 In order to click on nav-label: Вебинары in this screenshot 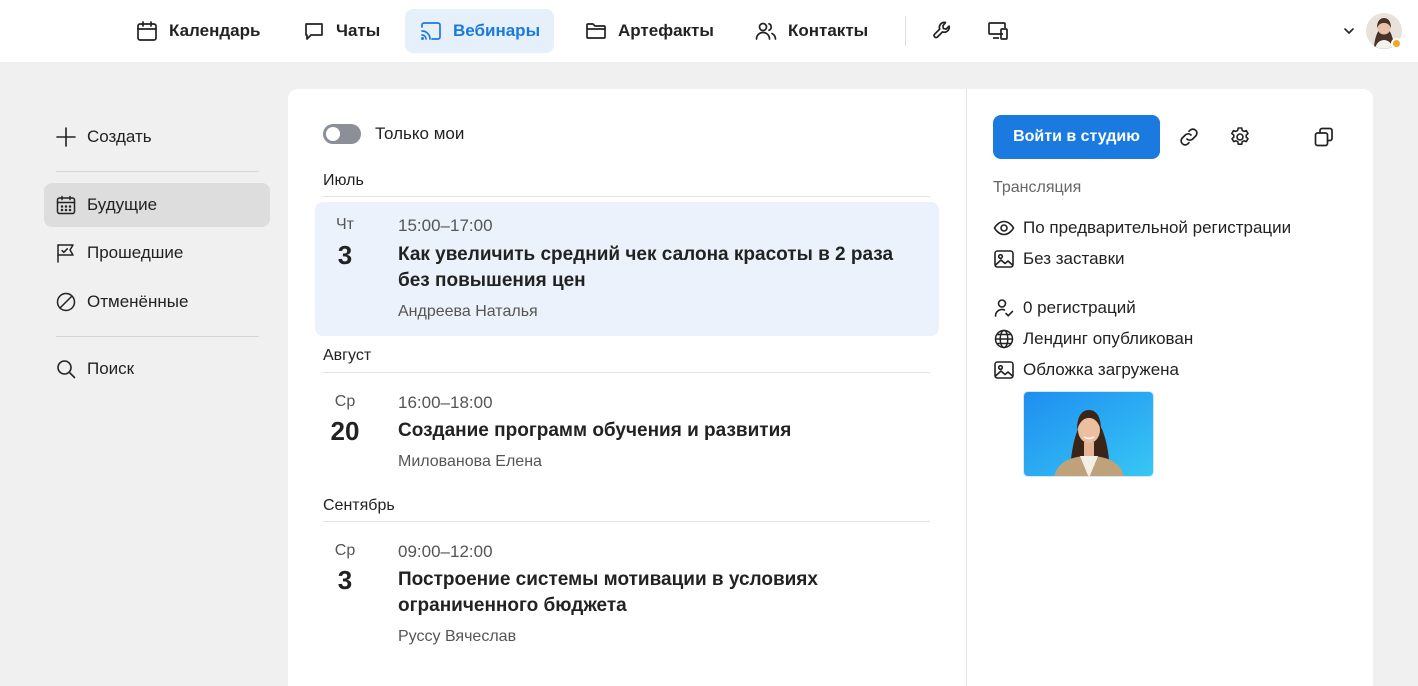, I will do `click(497, 30)`.